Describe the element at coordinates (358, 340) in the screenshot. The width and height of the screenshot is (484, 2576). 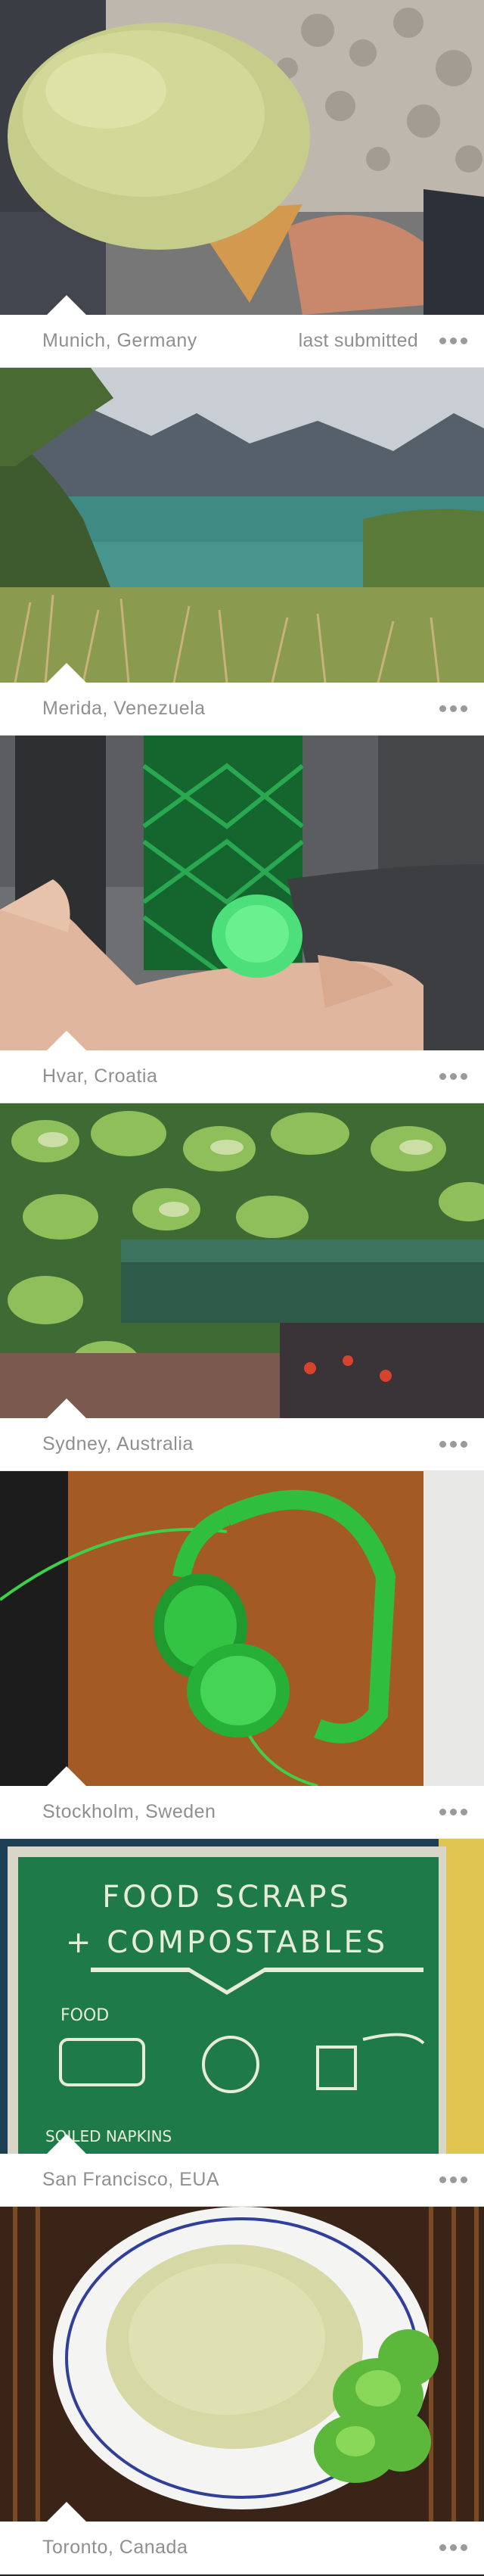
I see `last-submitted-label: last submitted` at that location.